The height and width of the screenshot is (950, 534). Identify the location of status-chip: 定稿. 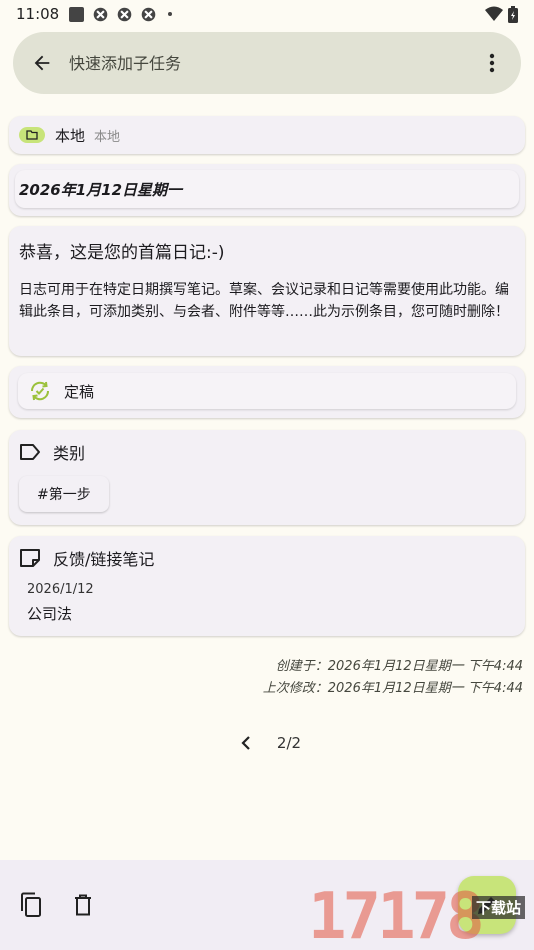
(267, 391).